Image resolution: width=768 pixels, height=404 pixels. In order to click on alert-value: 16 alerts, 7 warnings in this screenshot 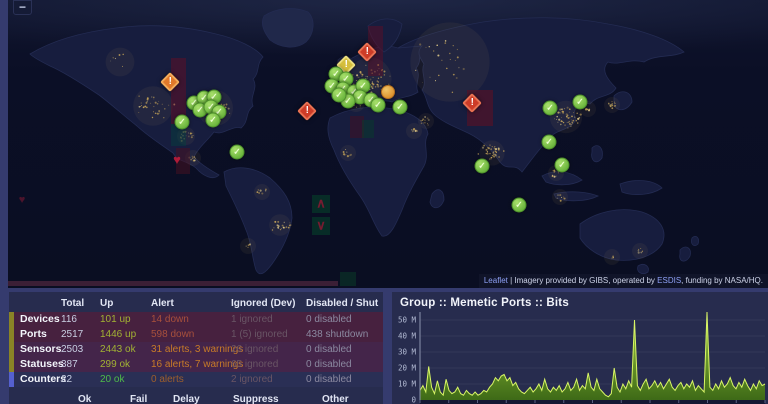, I will do `click(197, 364)`.